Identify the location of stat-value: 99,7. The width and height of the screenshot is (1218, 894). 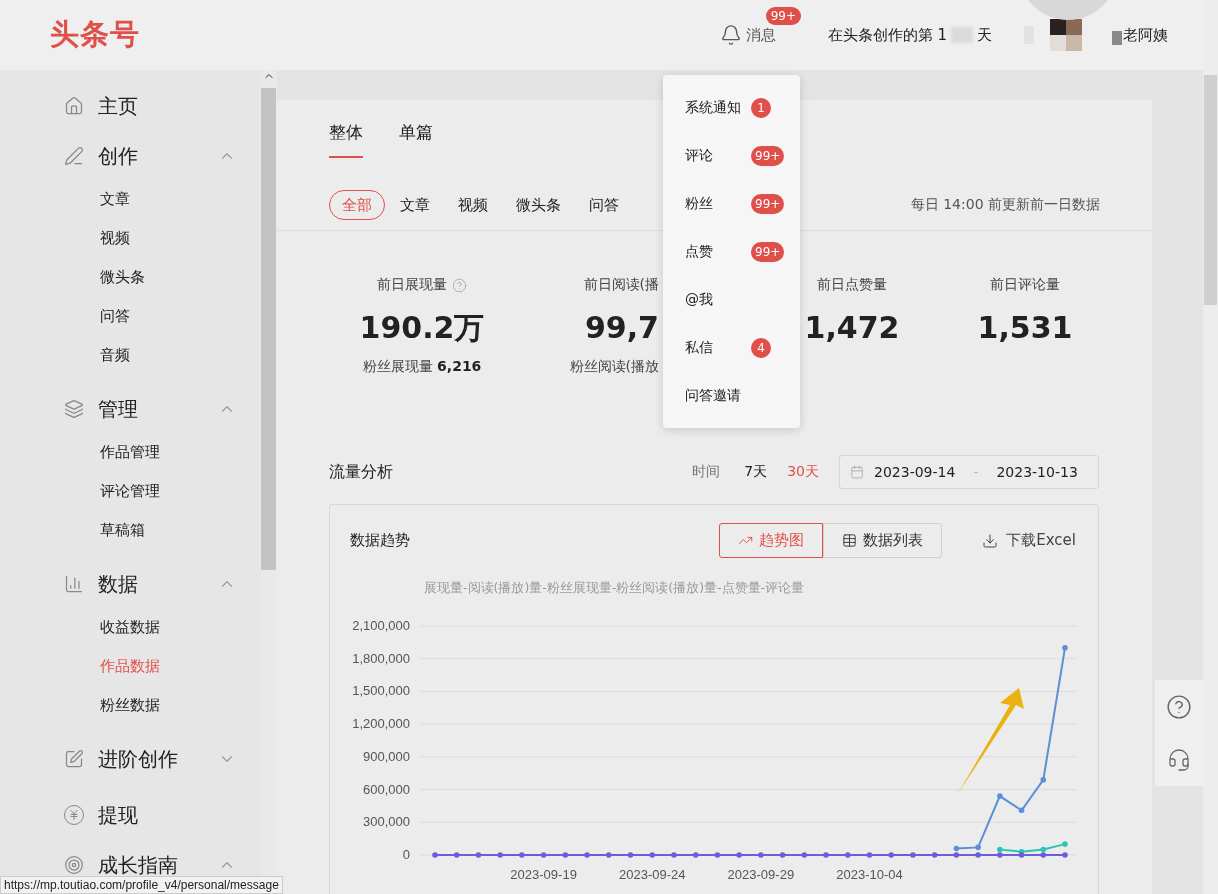
(621, 328).